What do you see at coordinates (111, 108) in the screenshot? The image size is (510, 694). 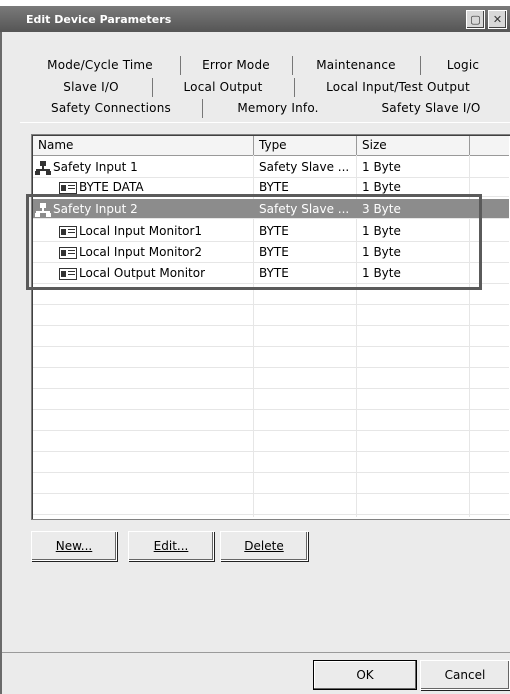 I see `tab-safety-connections: Safety Connections` at bounding box center [111, 108].